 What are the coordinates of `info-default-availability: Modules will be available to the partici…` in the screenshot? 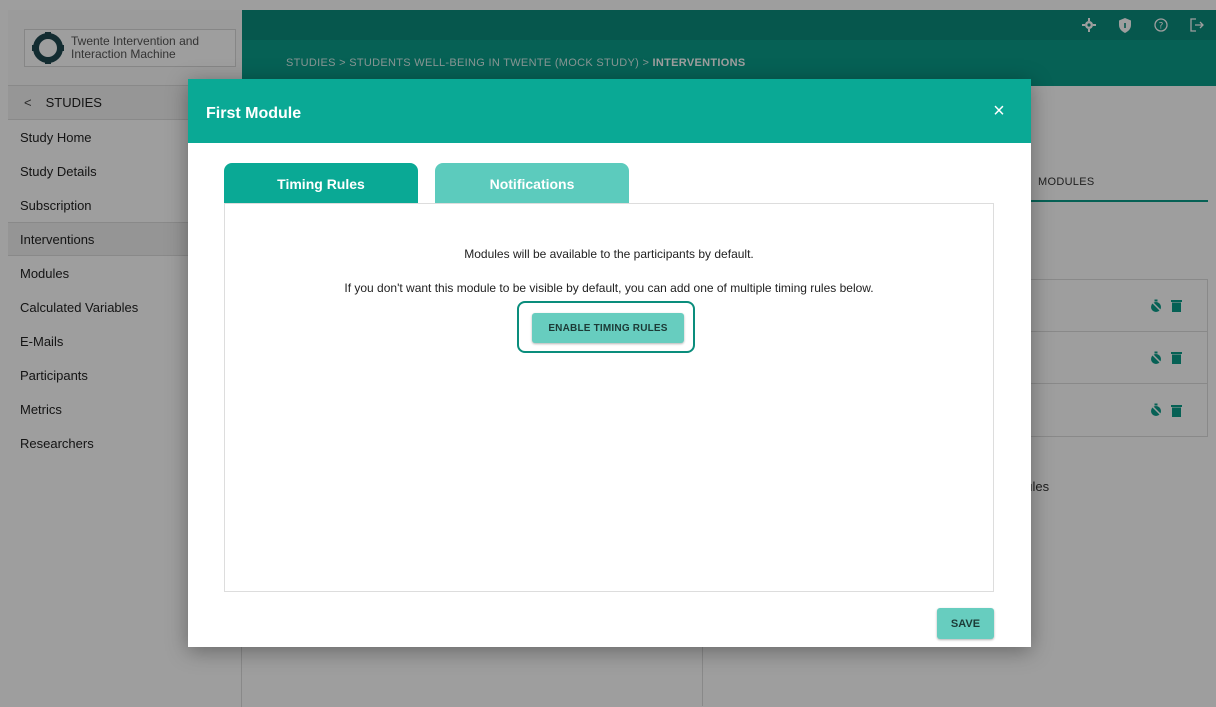 It's located at (609, 254).